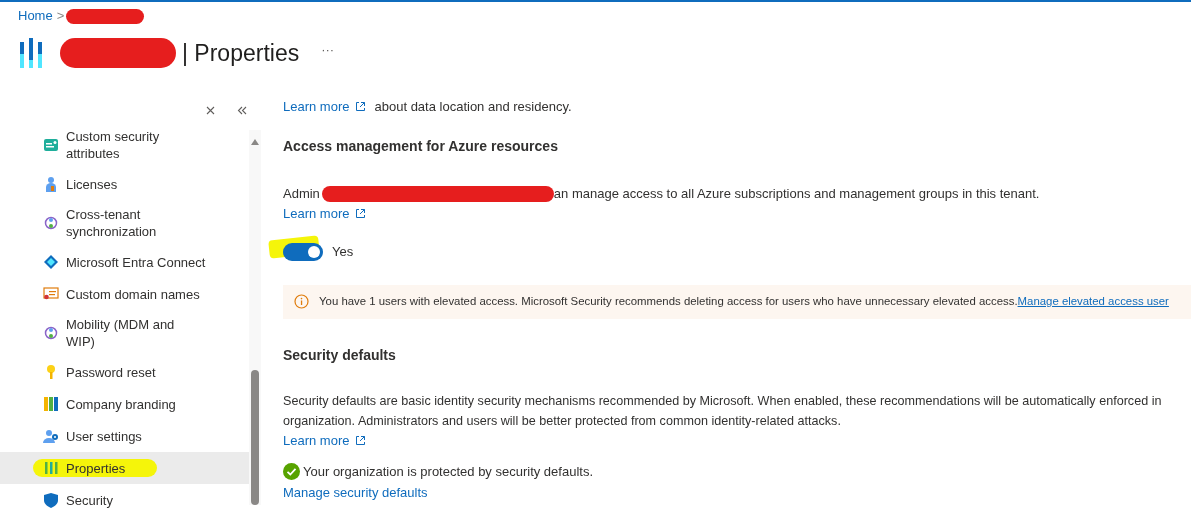 This screenshot has height=509, width=1191. What do you see at coordinates (51, 404) in the screenshot?
I see `bars-icon` at bounding box center [51, 404].